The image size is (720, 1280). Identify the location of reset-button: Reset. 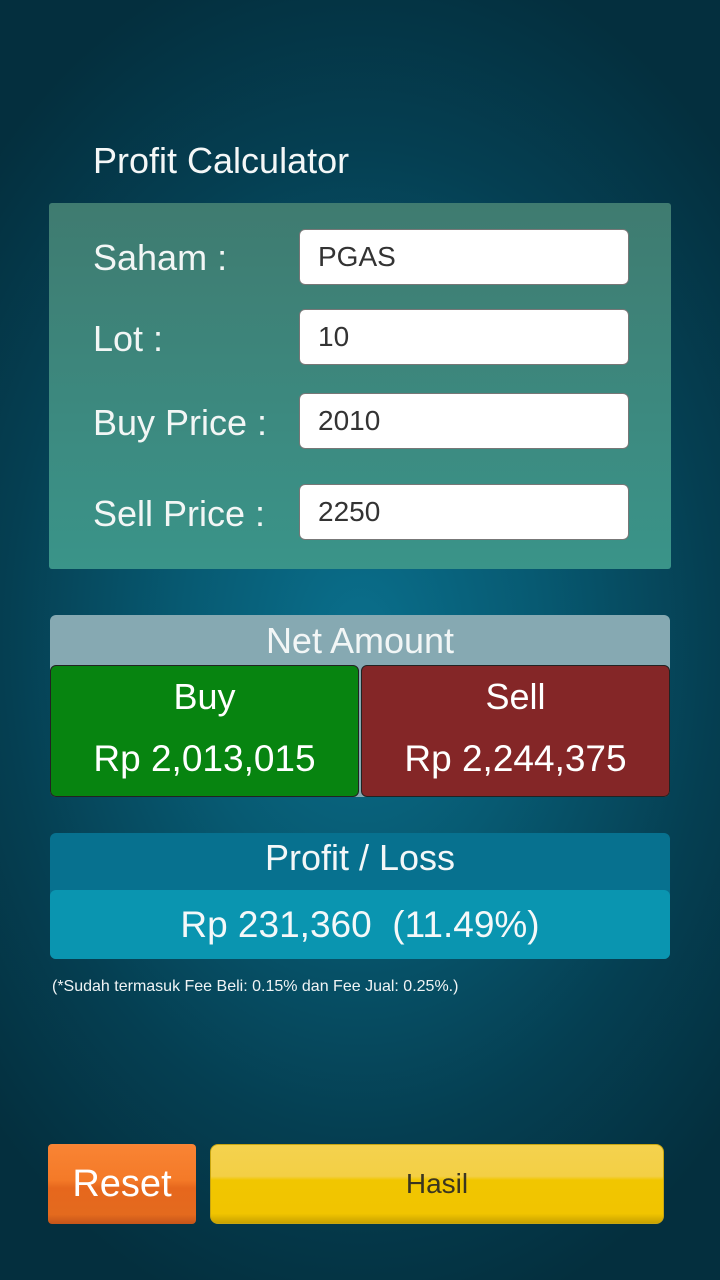
(122, 1184).